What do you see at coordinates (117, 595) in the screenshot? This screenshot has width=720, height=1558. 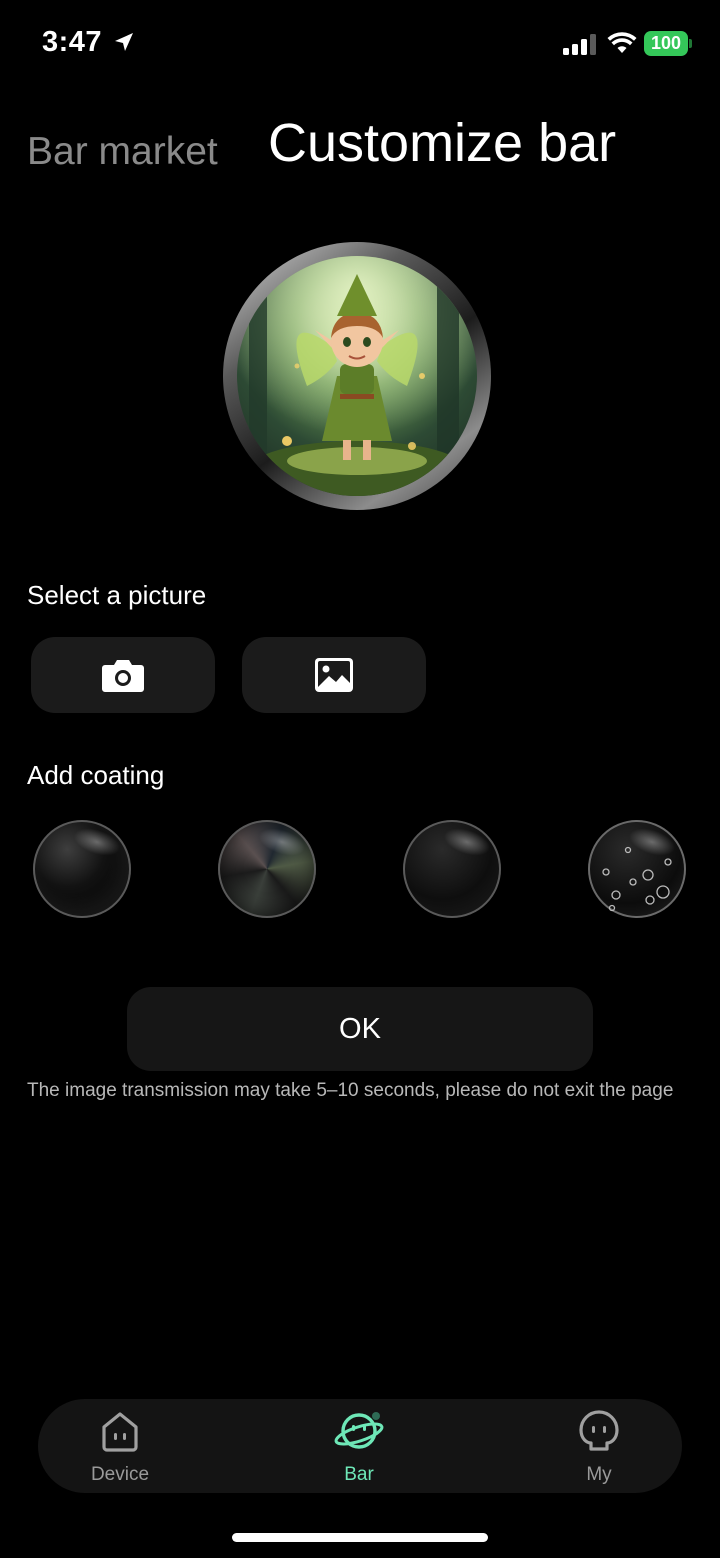 I see `select-picture-label: Select a picture` at bounding box center [117, 595].